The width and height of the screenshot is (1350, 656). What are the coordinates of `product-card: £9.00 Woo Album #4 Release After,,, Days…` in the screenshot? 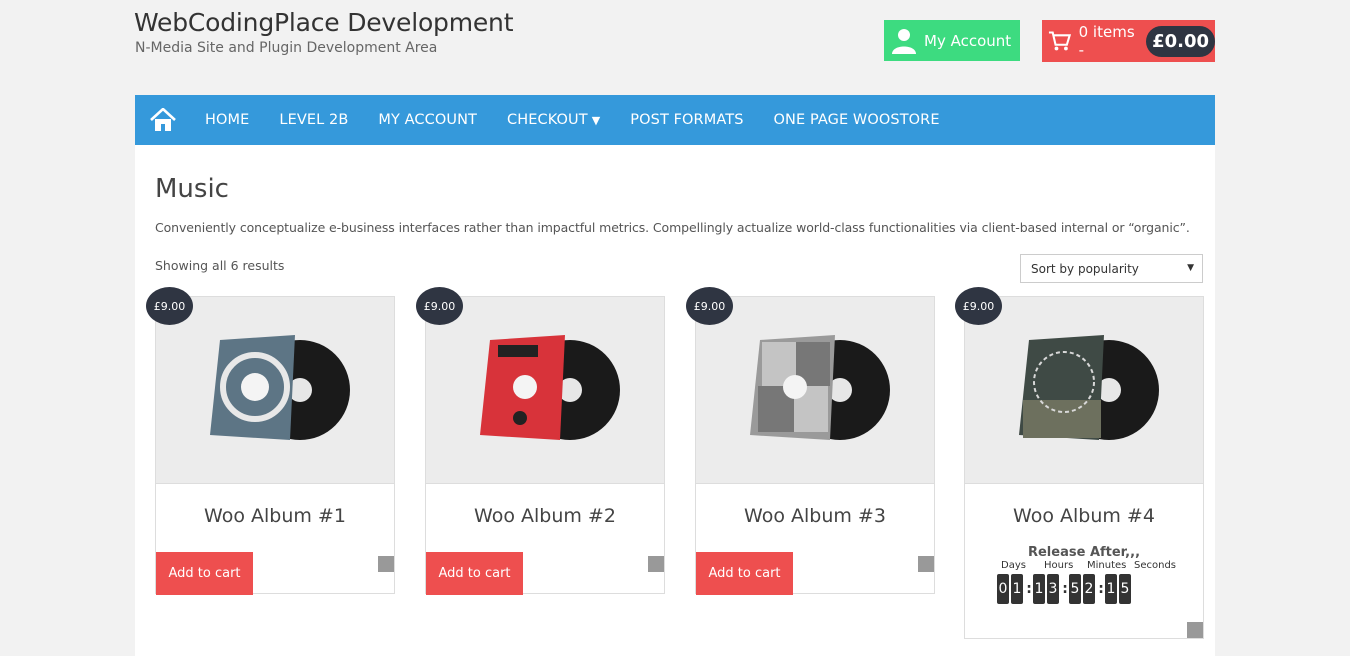 It's located at (1079, 463).